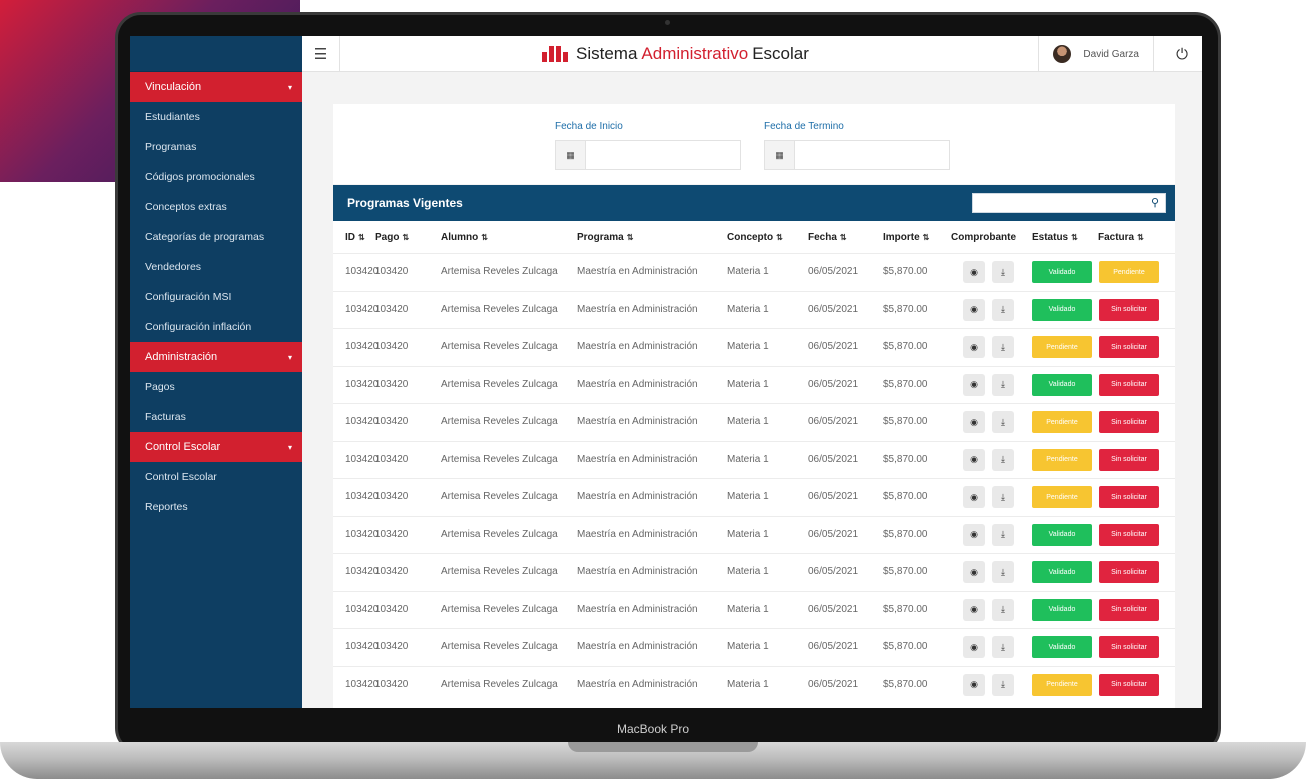  Describe the element at coordinates (216, 237) in the screenshot. I see `sidebar-item: Categorías de programas` at that location.